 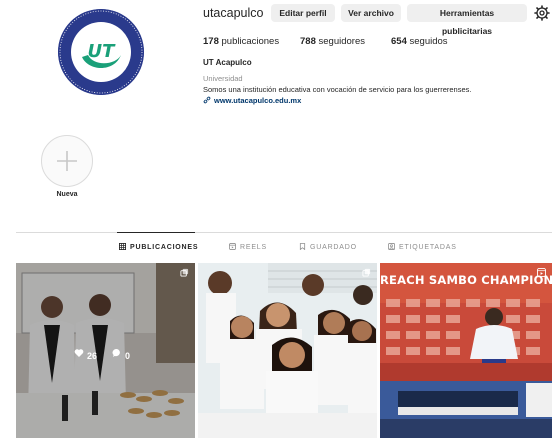 What do you see at coordinates (542, 13) in the screenshot?
I see `gear-icon` at bounding box center [542, 13].